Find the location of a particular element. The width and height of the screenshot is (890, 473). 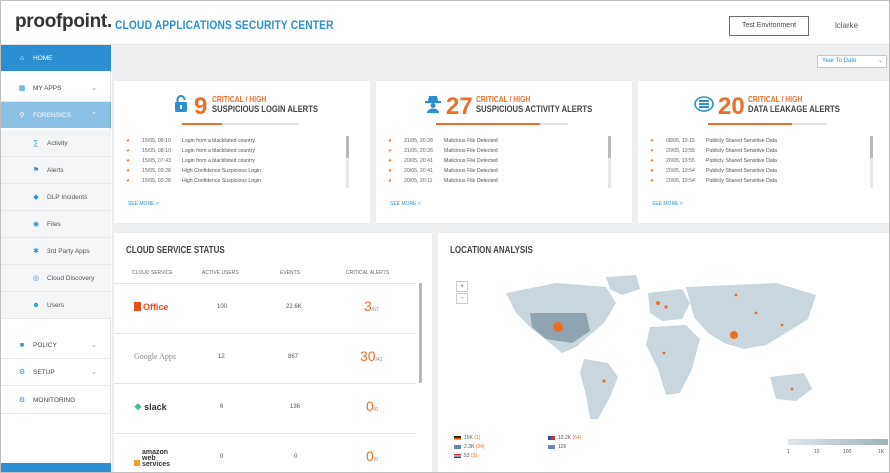

list-item: ◕ 21/05, 20:26 Malicious File Detected is located at coordinates (498, 151).